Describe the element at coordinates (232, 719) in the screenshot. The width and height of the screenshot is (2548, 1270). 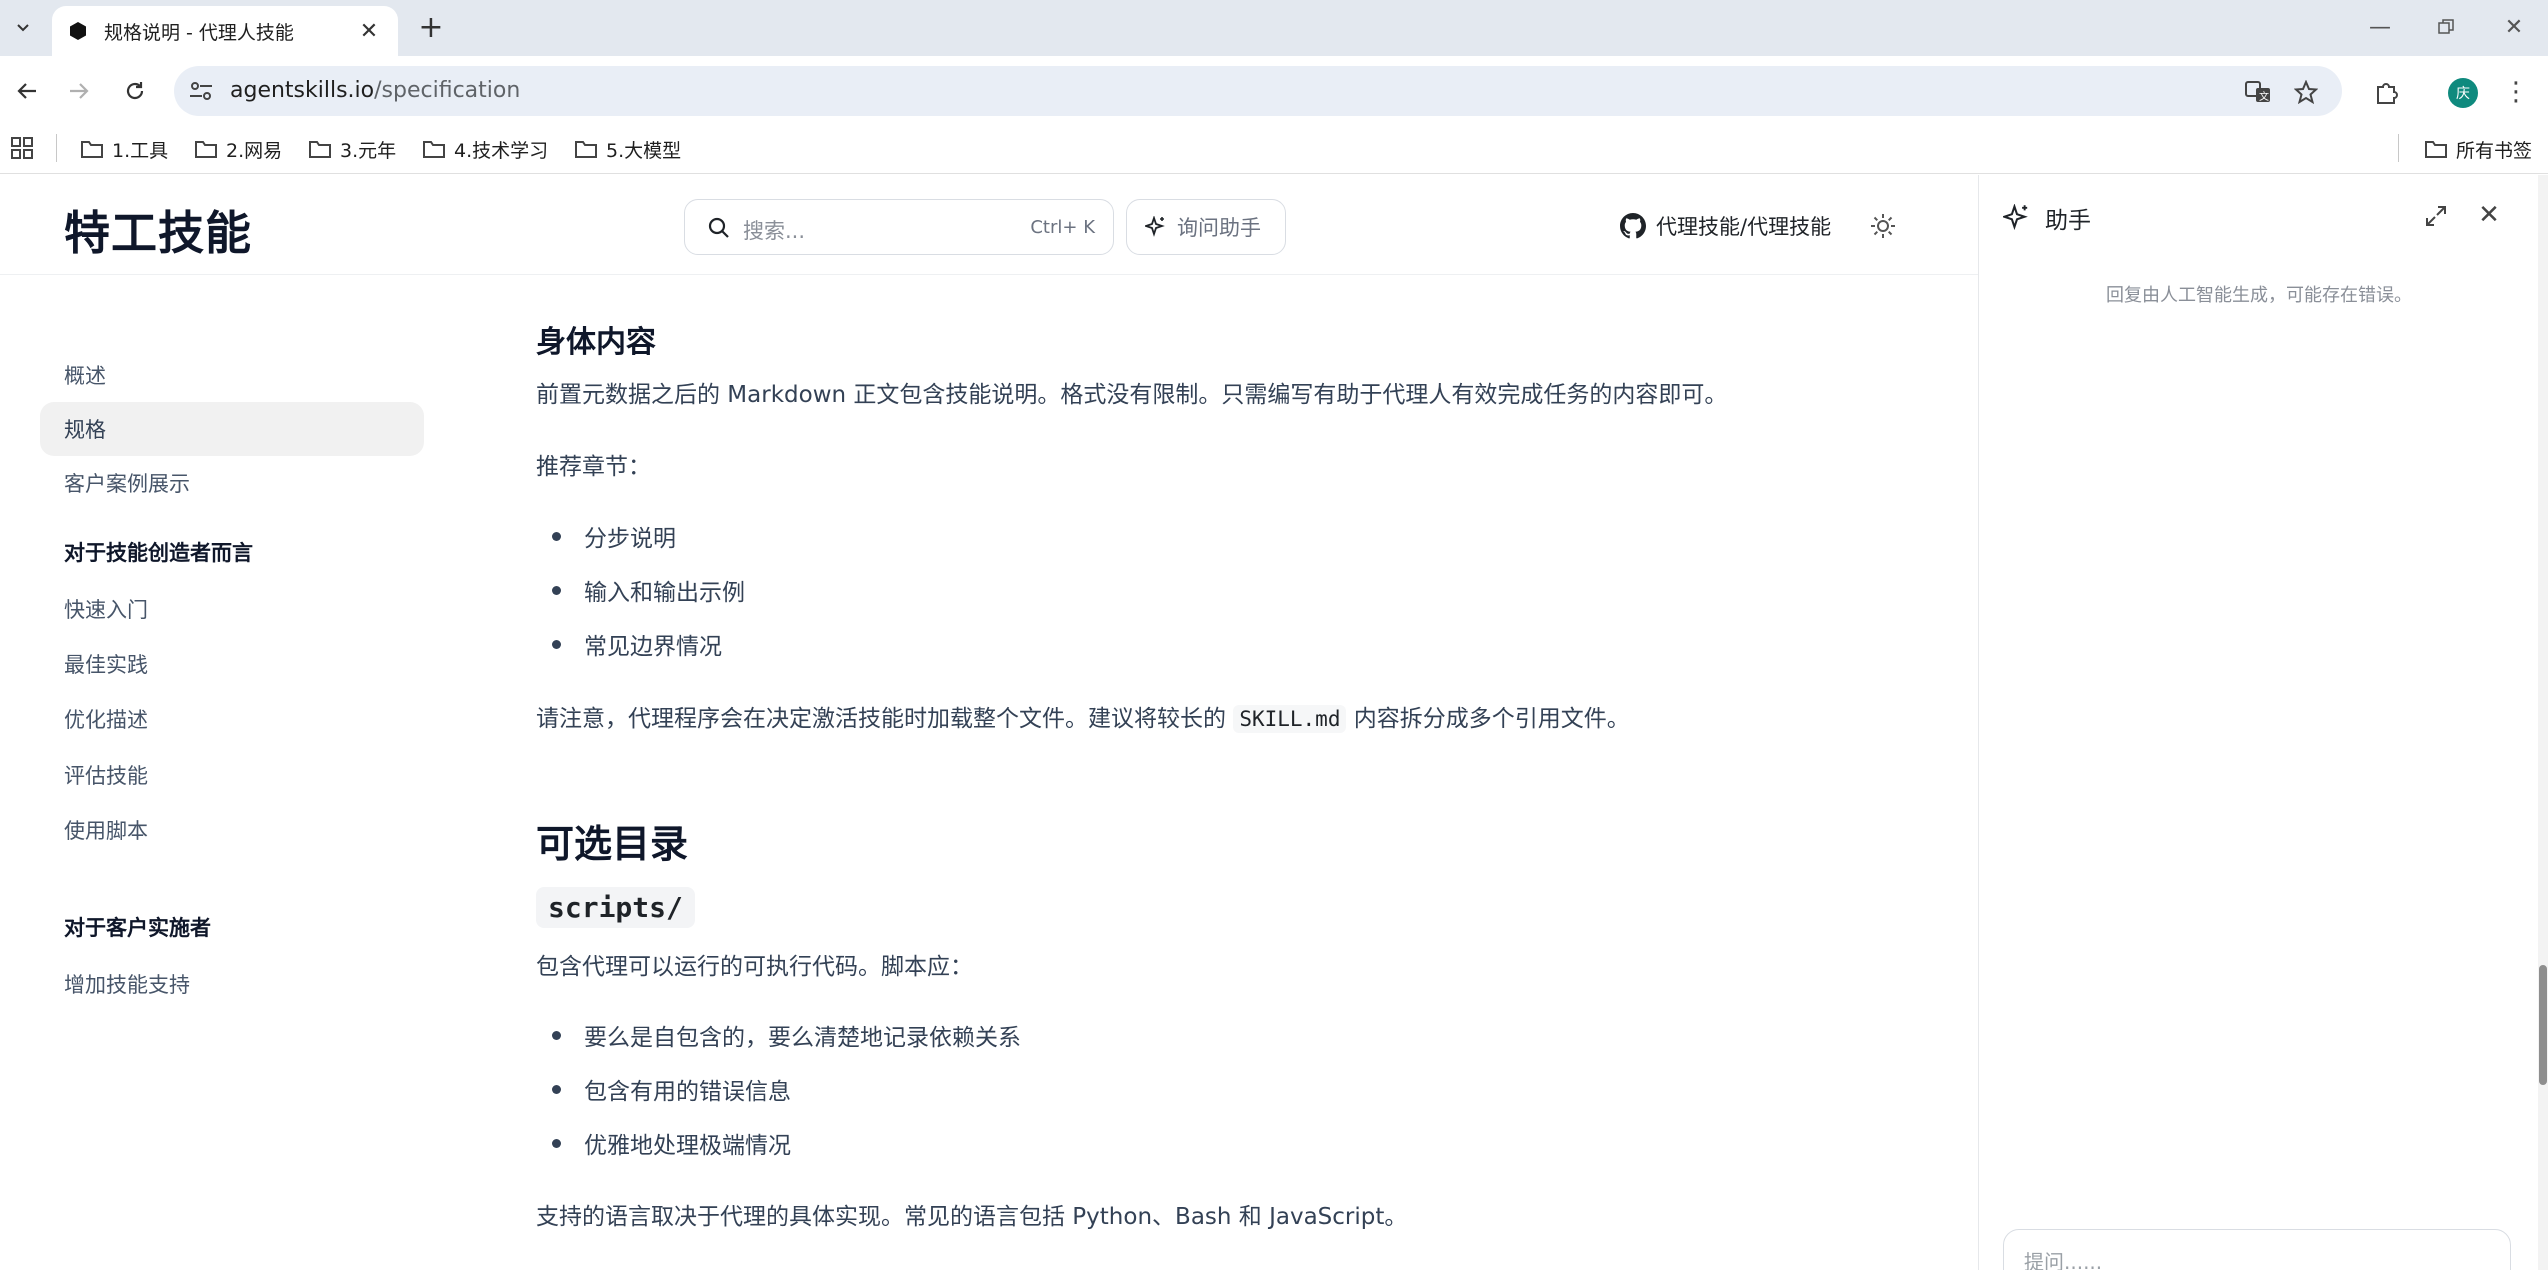
I see `sidebar-item-optimize-description: 优化描述` at that location.